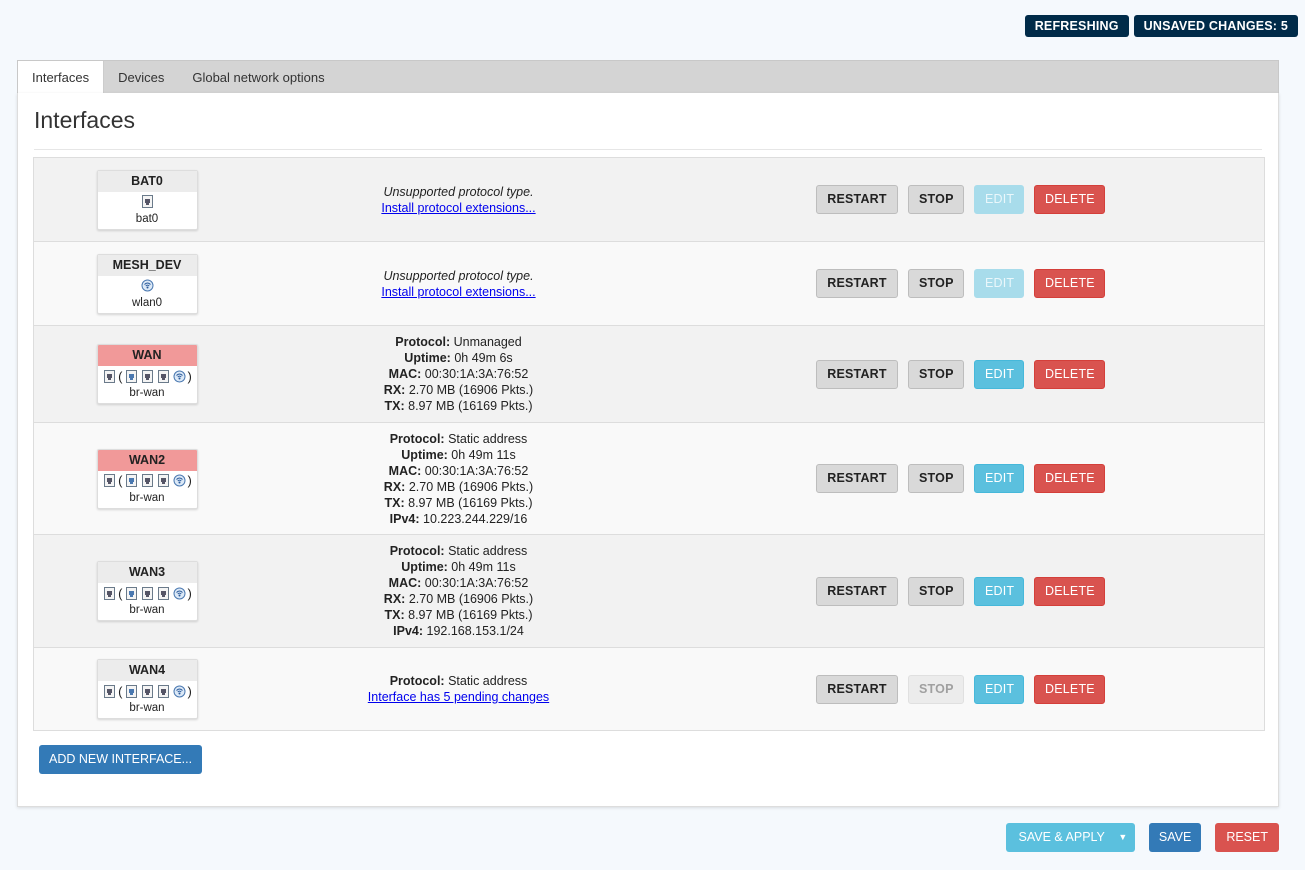  What do you see at coordinates (458, 697) in the screenshot?
I see `pending-changes-link: Interface has 5 pending changes` at bounding box center [458, 697].